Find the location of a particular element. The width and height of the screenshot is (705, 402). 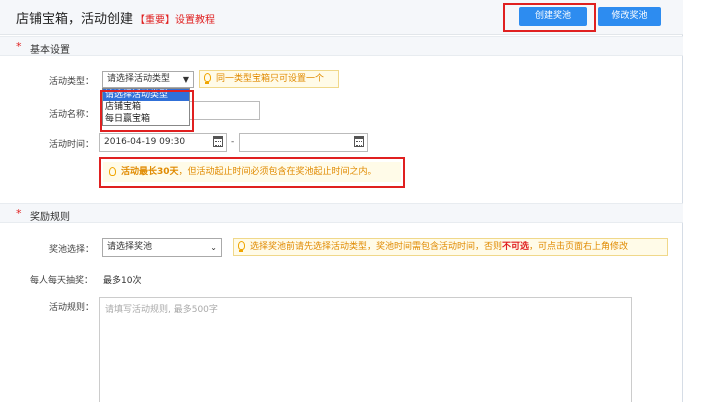

activity-type-tip: 同一类型宝箱只可设置一个 is located at coordinates (269, 79).